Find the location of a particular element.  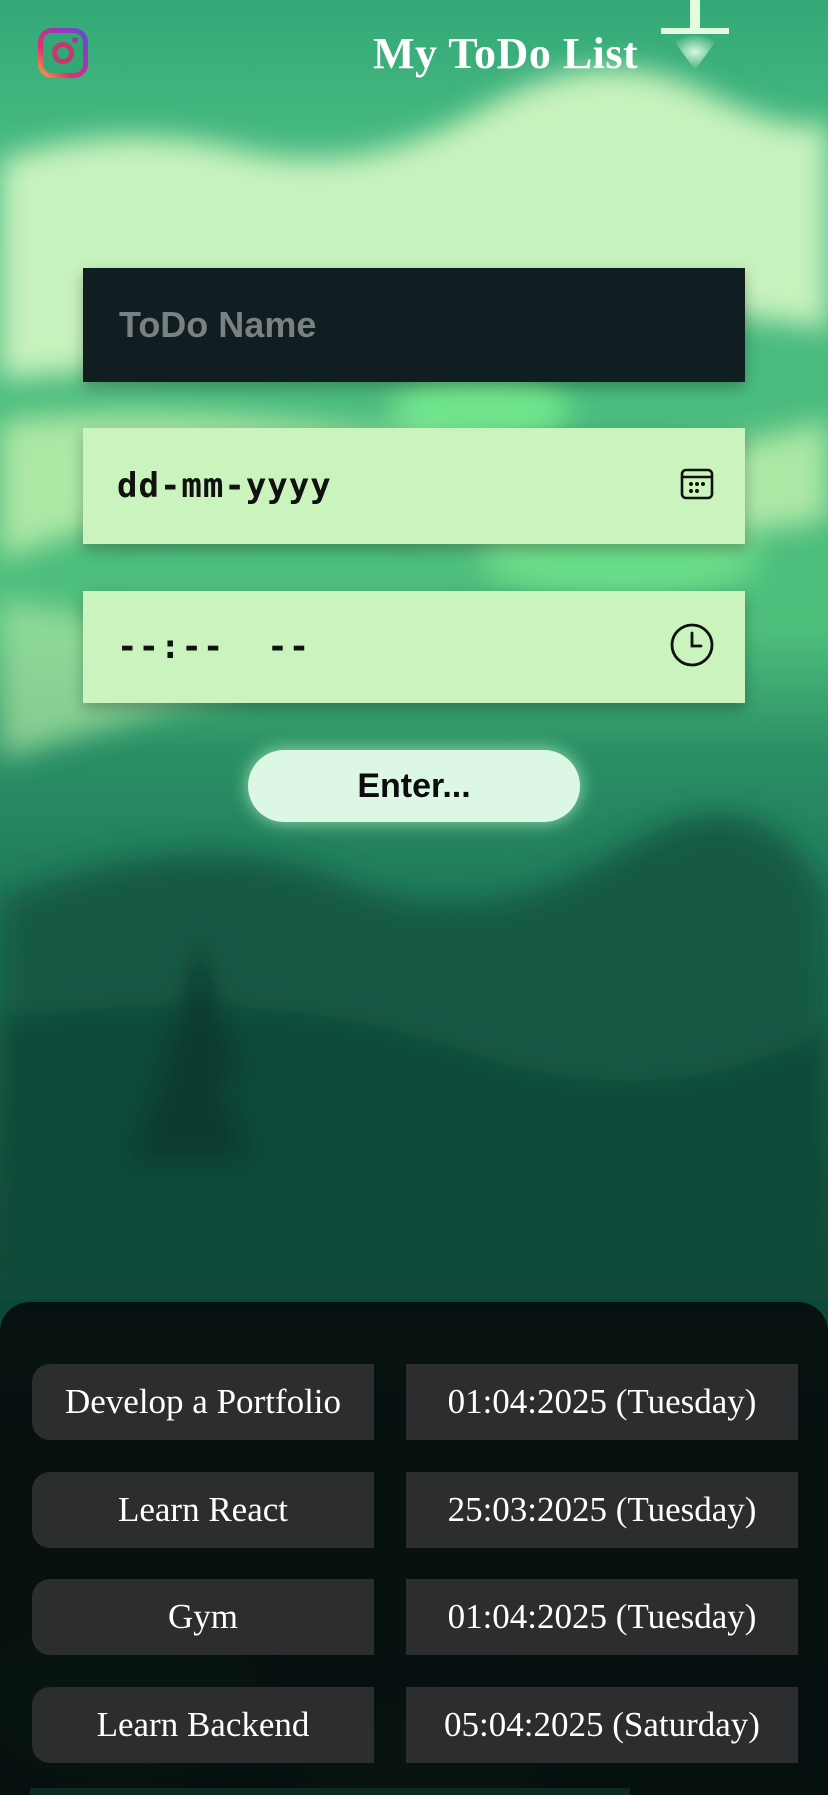

instagram-lens is located at coordinates (63, 53).